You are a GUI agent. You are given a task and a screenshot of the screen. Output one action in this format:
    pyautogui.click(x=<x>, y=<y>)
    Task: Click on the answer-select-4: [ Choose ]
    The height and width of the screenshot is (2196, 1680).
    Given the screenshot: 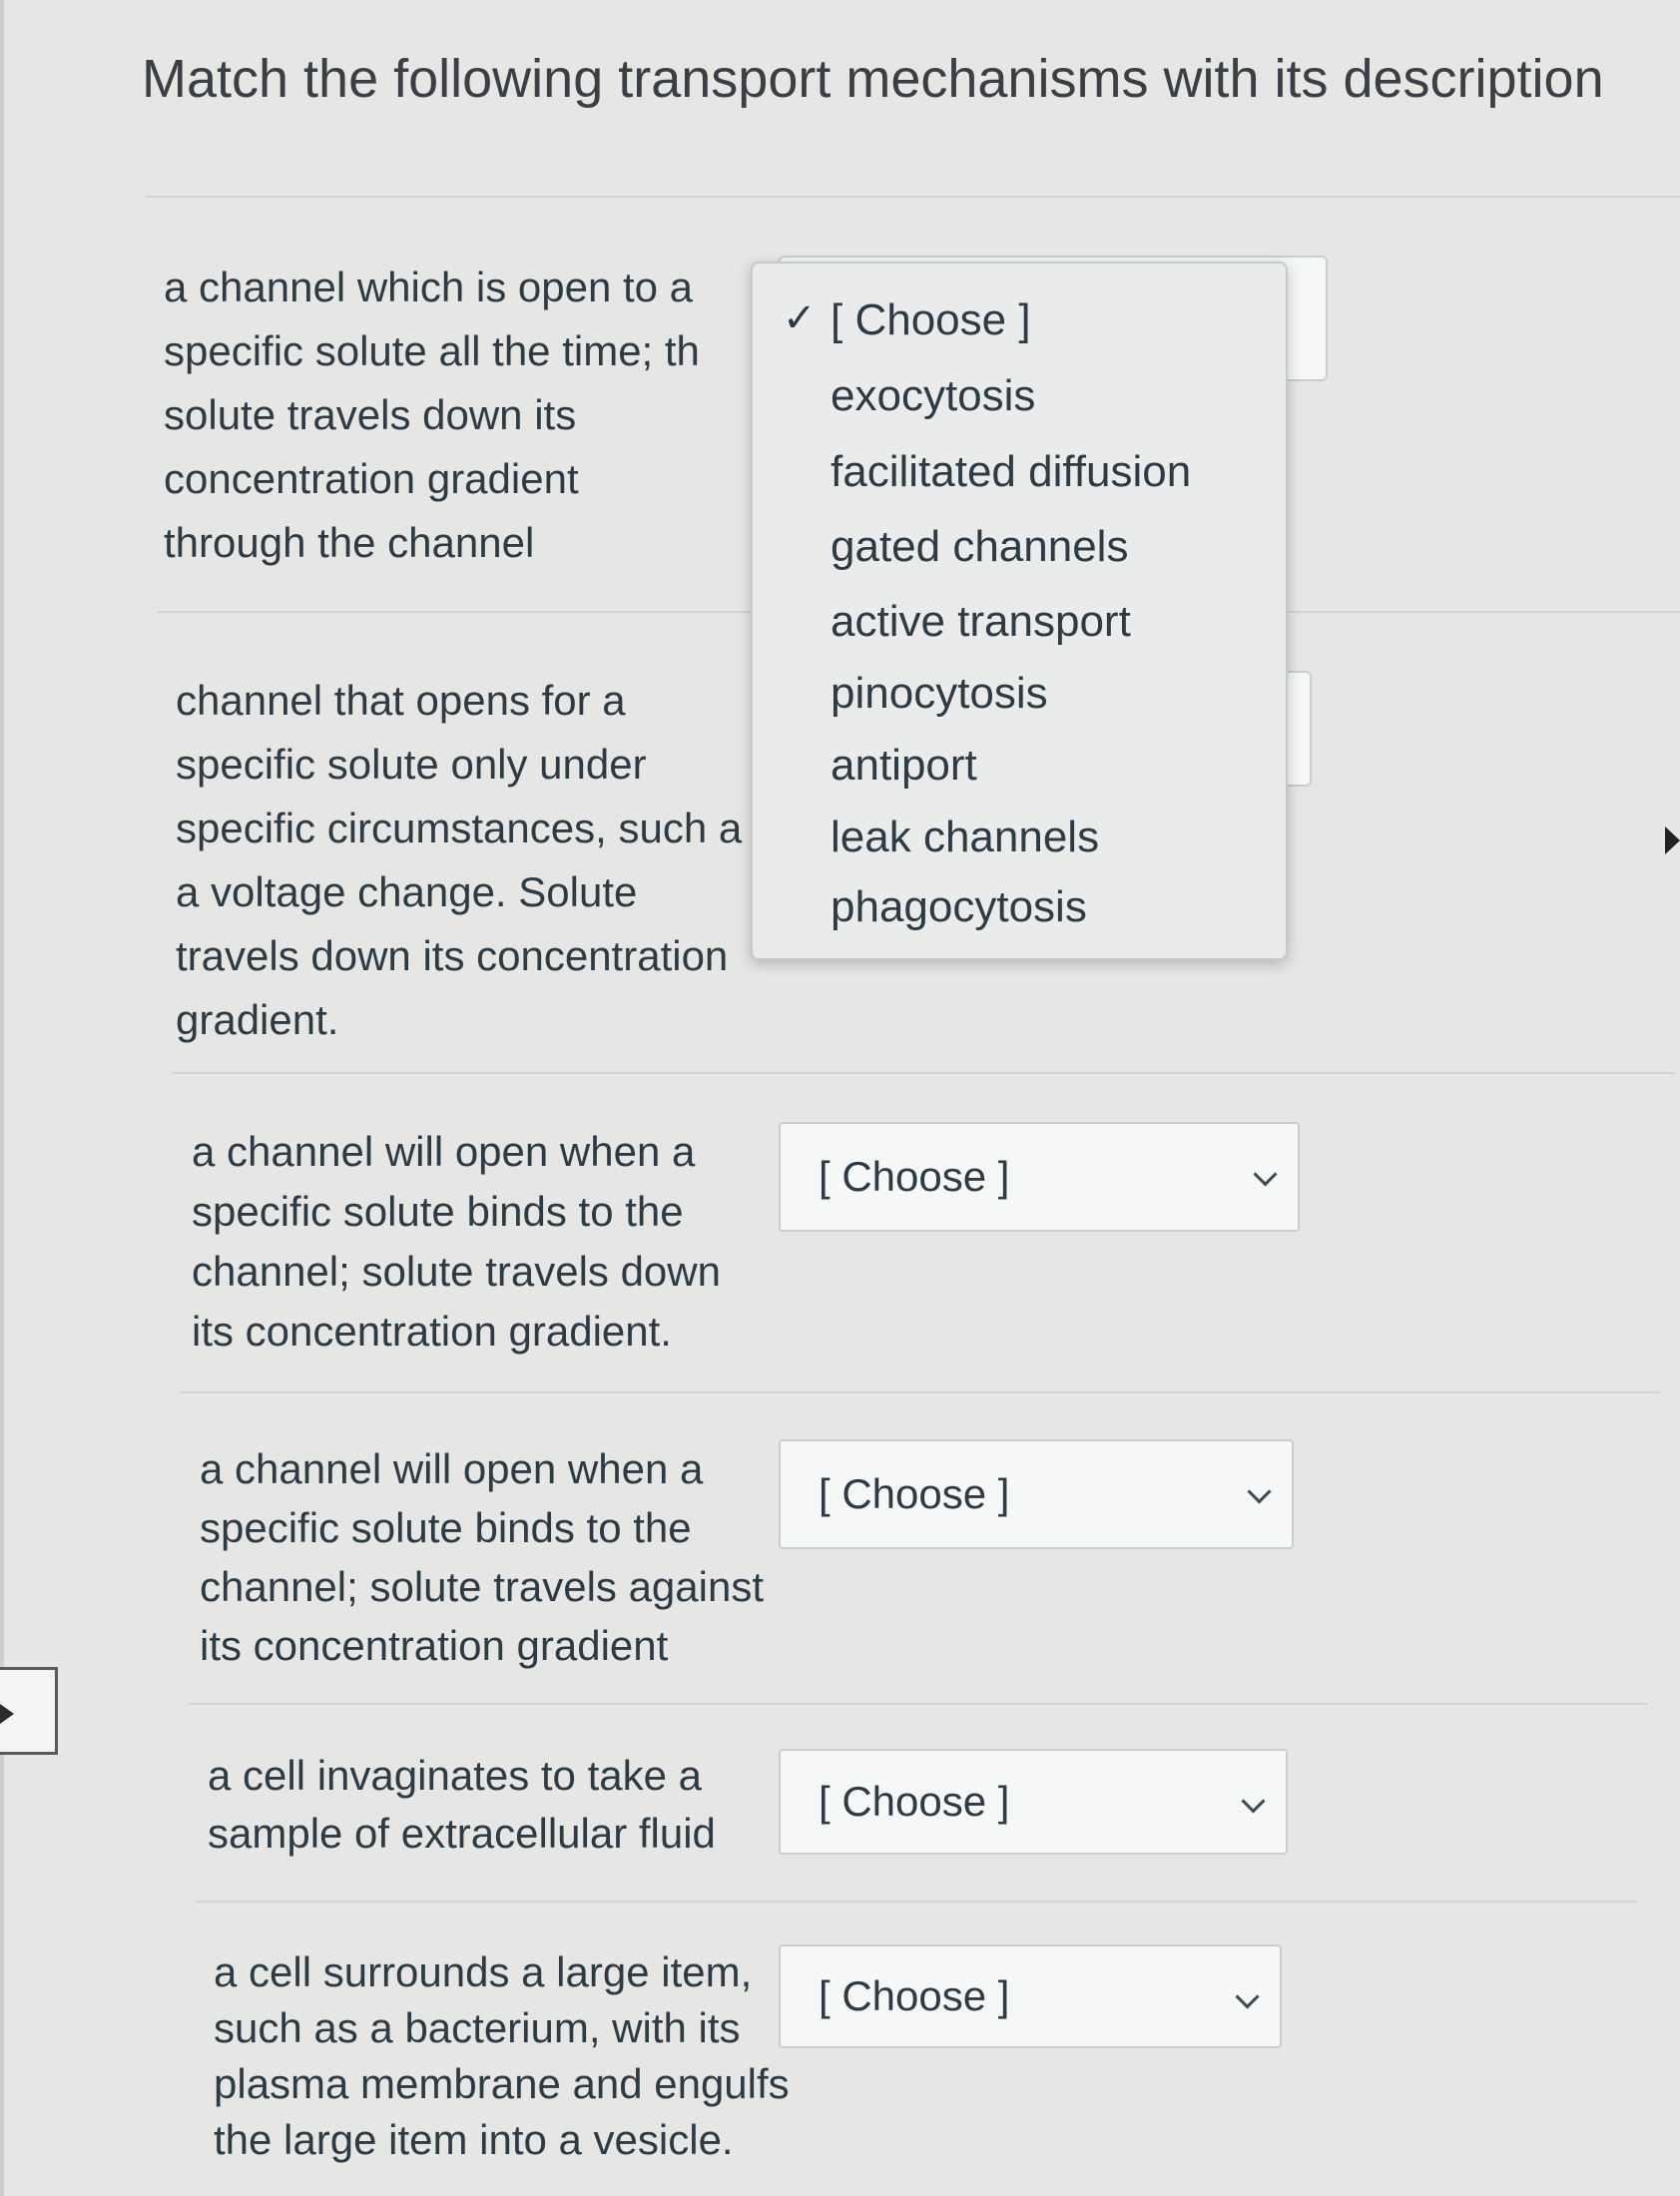 What is the action you would take?
    pyautogui.click(x=1036, y=1494)
    